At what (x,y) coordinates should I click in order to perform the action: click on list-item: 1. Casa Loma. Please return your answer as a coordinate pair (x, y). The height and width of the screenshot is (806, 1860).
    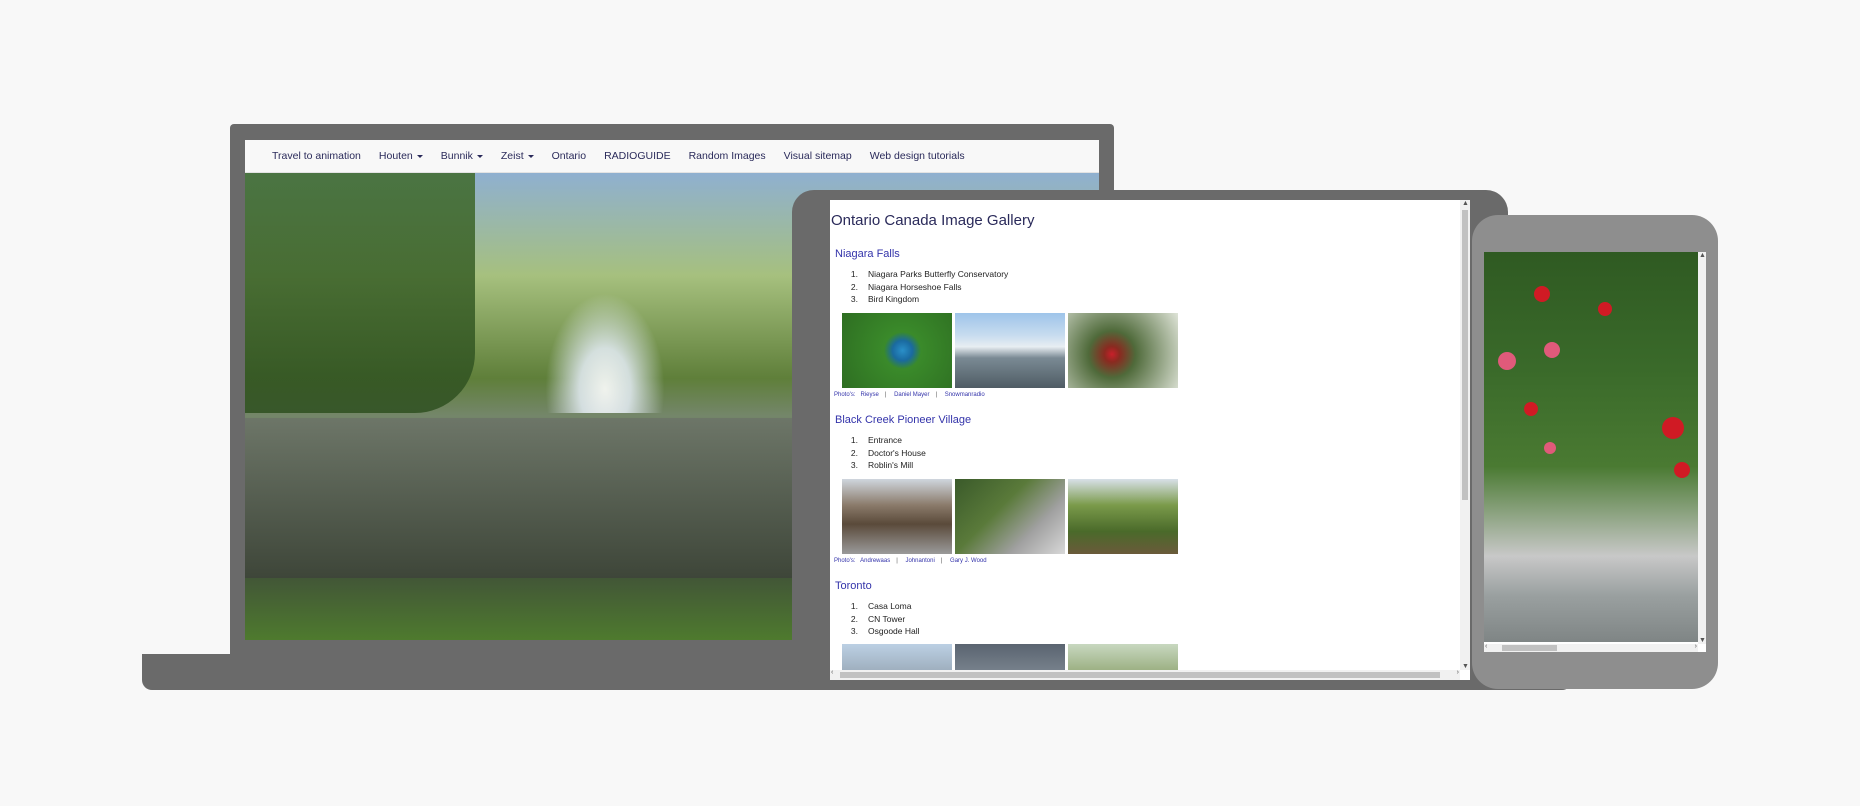
    Looking at the image, I should click on (881, 606).